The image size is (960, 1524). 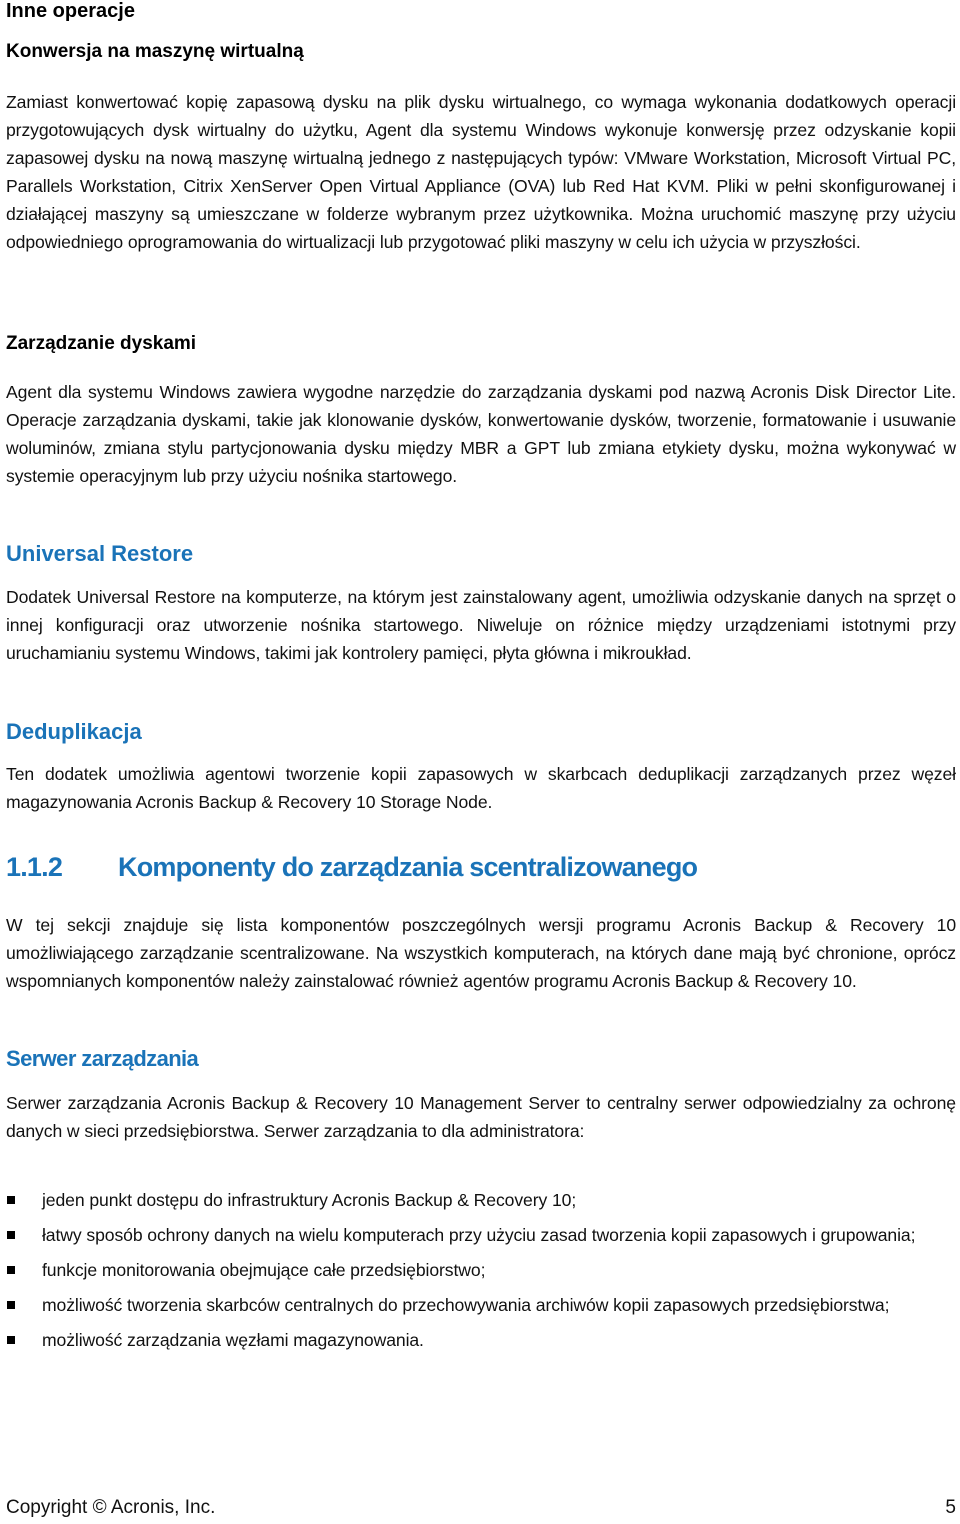 What do you see at coordinates (101, 343) in the screenshot?
I see `heading-zarzadzanie-dyskami: Zarządzanie dyskami` at bounding box center [101, 343].